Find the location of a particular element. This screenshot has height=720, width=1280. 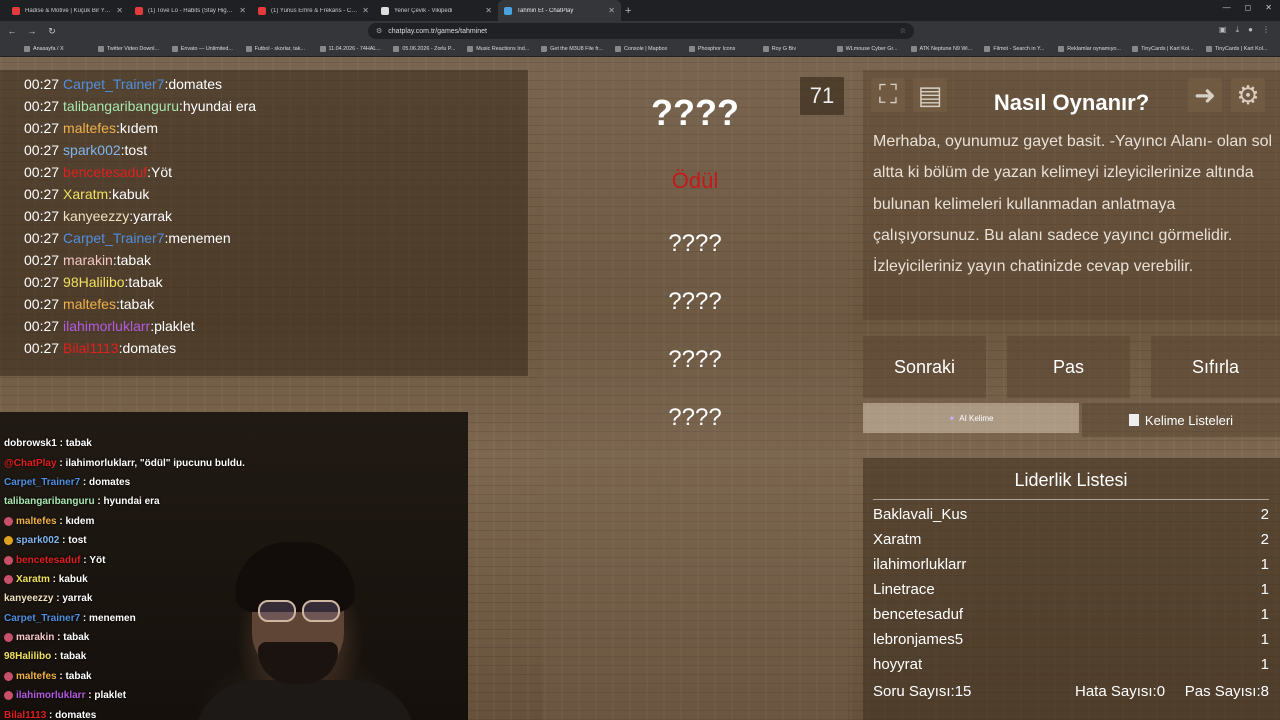

stream-text: plaklet is located at coordinates (110, 696).